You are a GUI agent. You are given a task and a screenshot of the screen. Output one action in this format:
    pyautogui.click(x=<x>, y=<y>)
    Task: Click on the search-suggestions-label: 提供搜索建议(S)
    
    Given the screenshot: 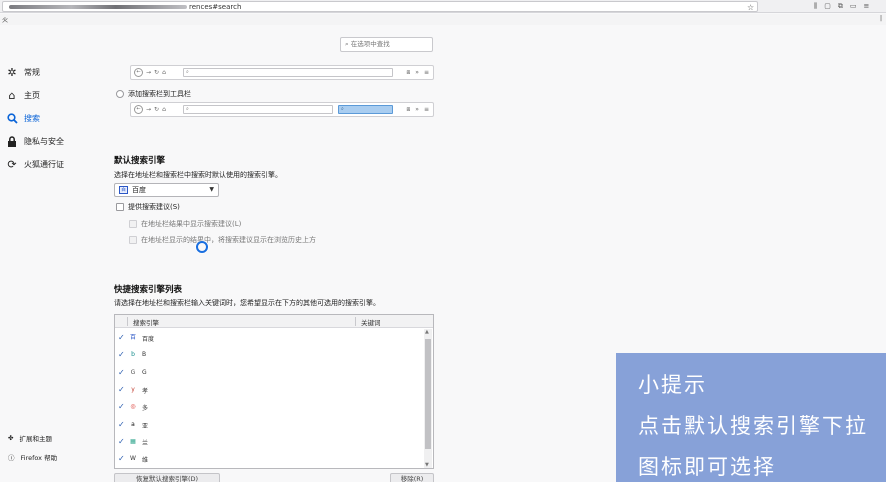 What is the action you would take?
    pyautogui.click(x=154, y=207)
    